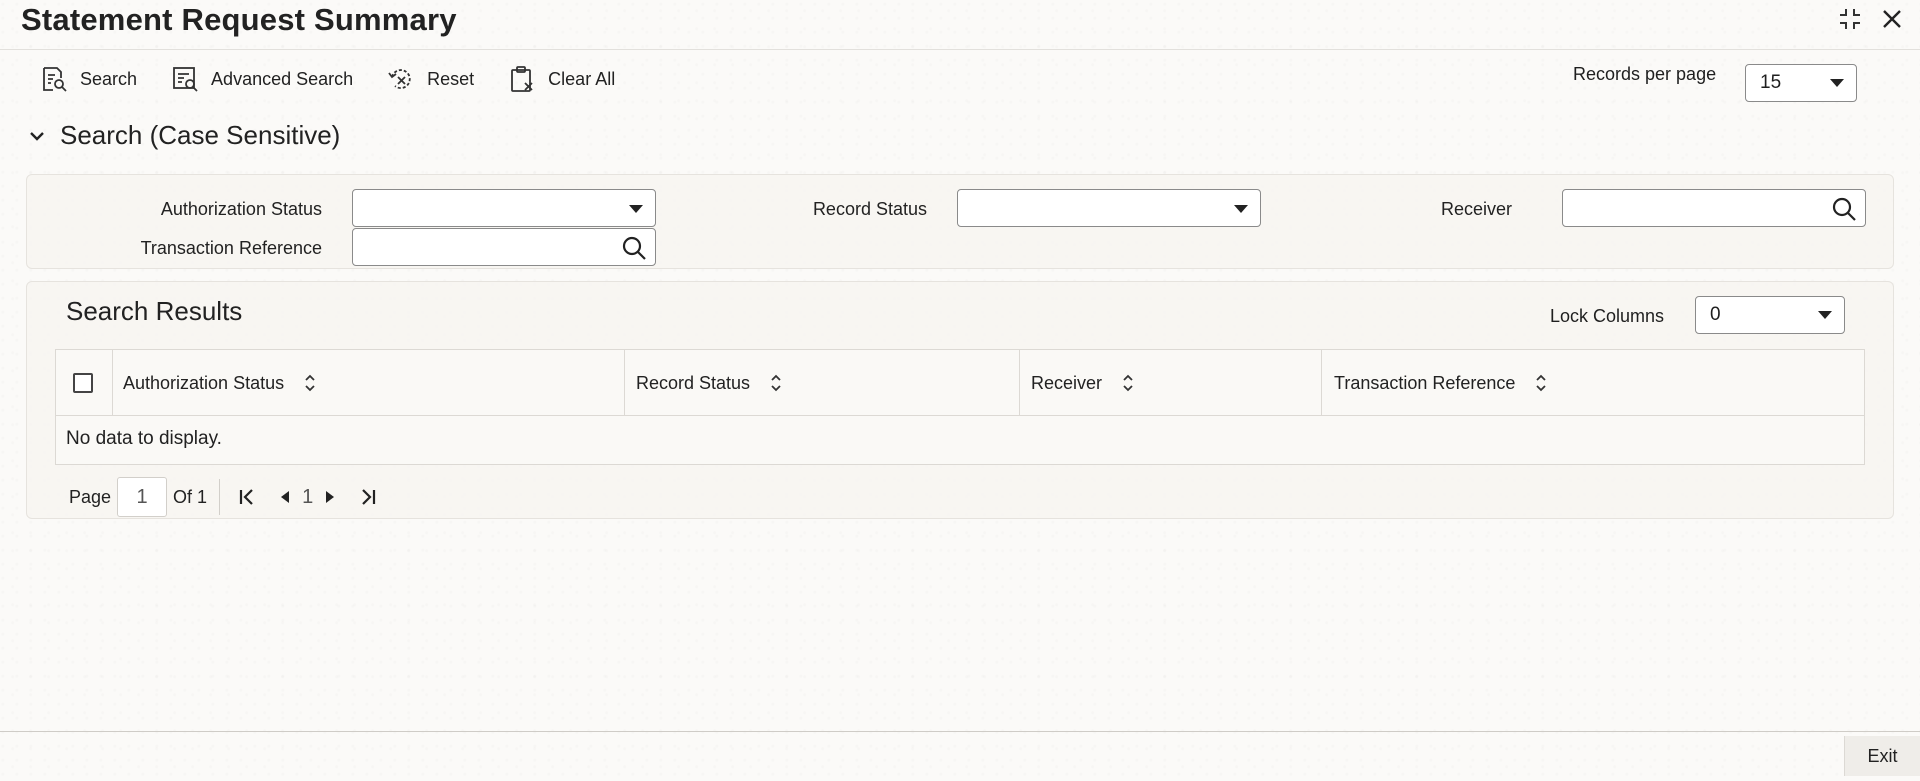 This screenshot has height=781, width=1920. I want to click on transaction-reference-input, so click(504, 247).